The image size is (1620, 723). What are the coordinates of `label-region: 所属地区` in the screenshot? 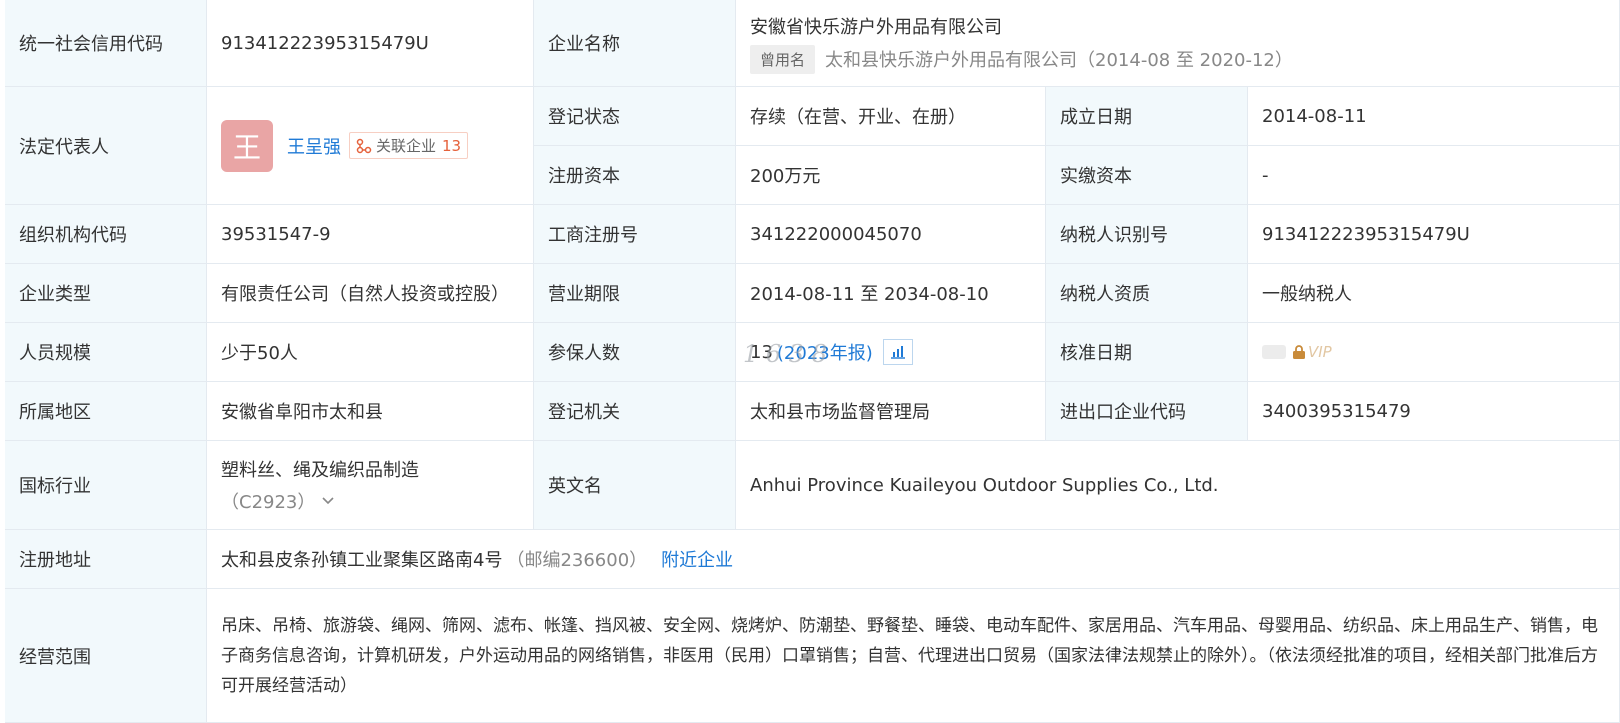 It's located at (106, 411).